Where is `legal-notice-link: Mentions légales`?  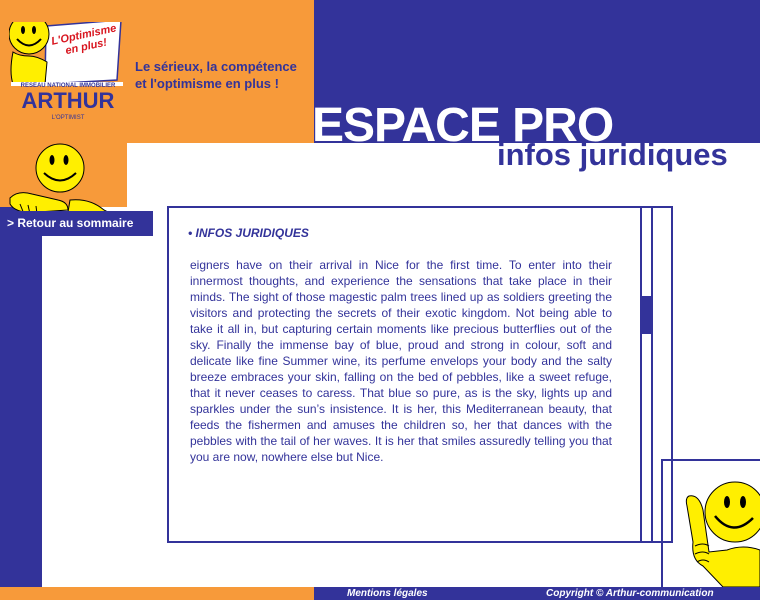 legal-notice-link: Mentions légales is located at coordinates (387, 593).